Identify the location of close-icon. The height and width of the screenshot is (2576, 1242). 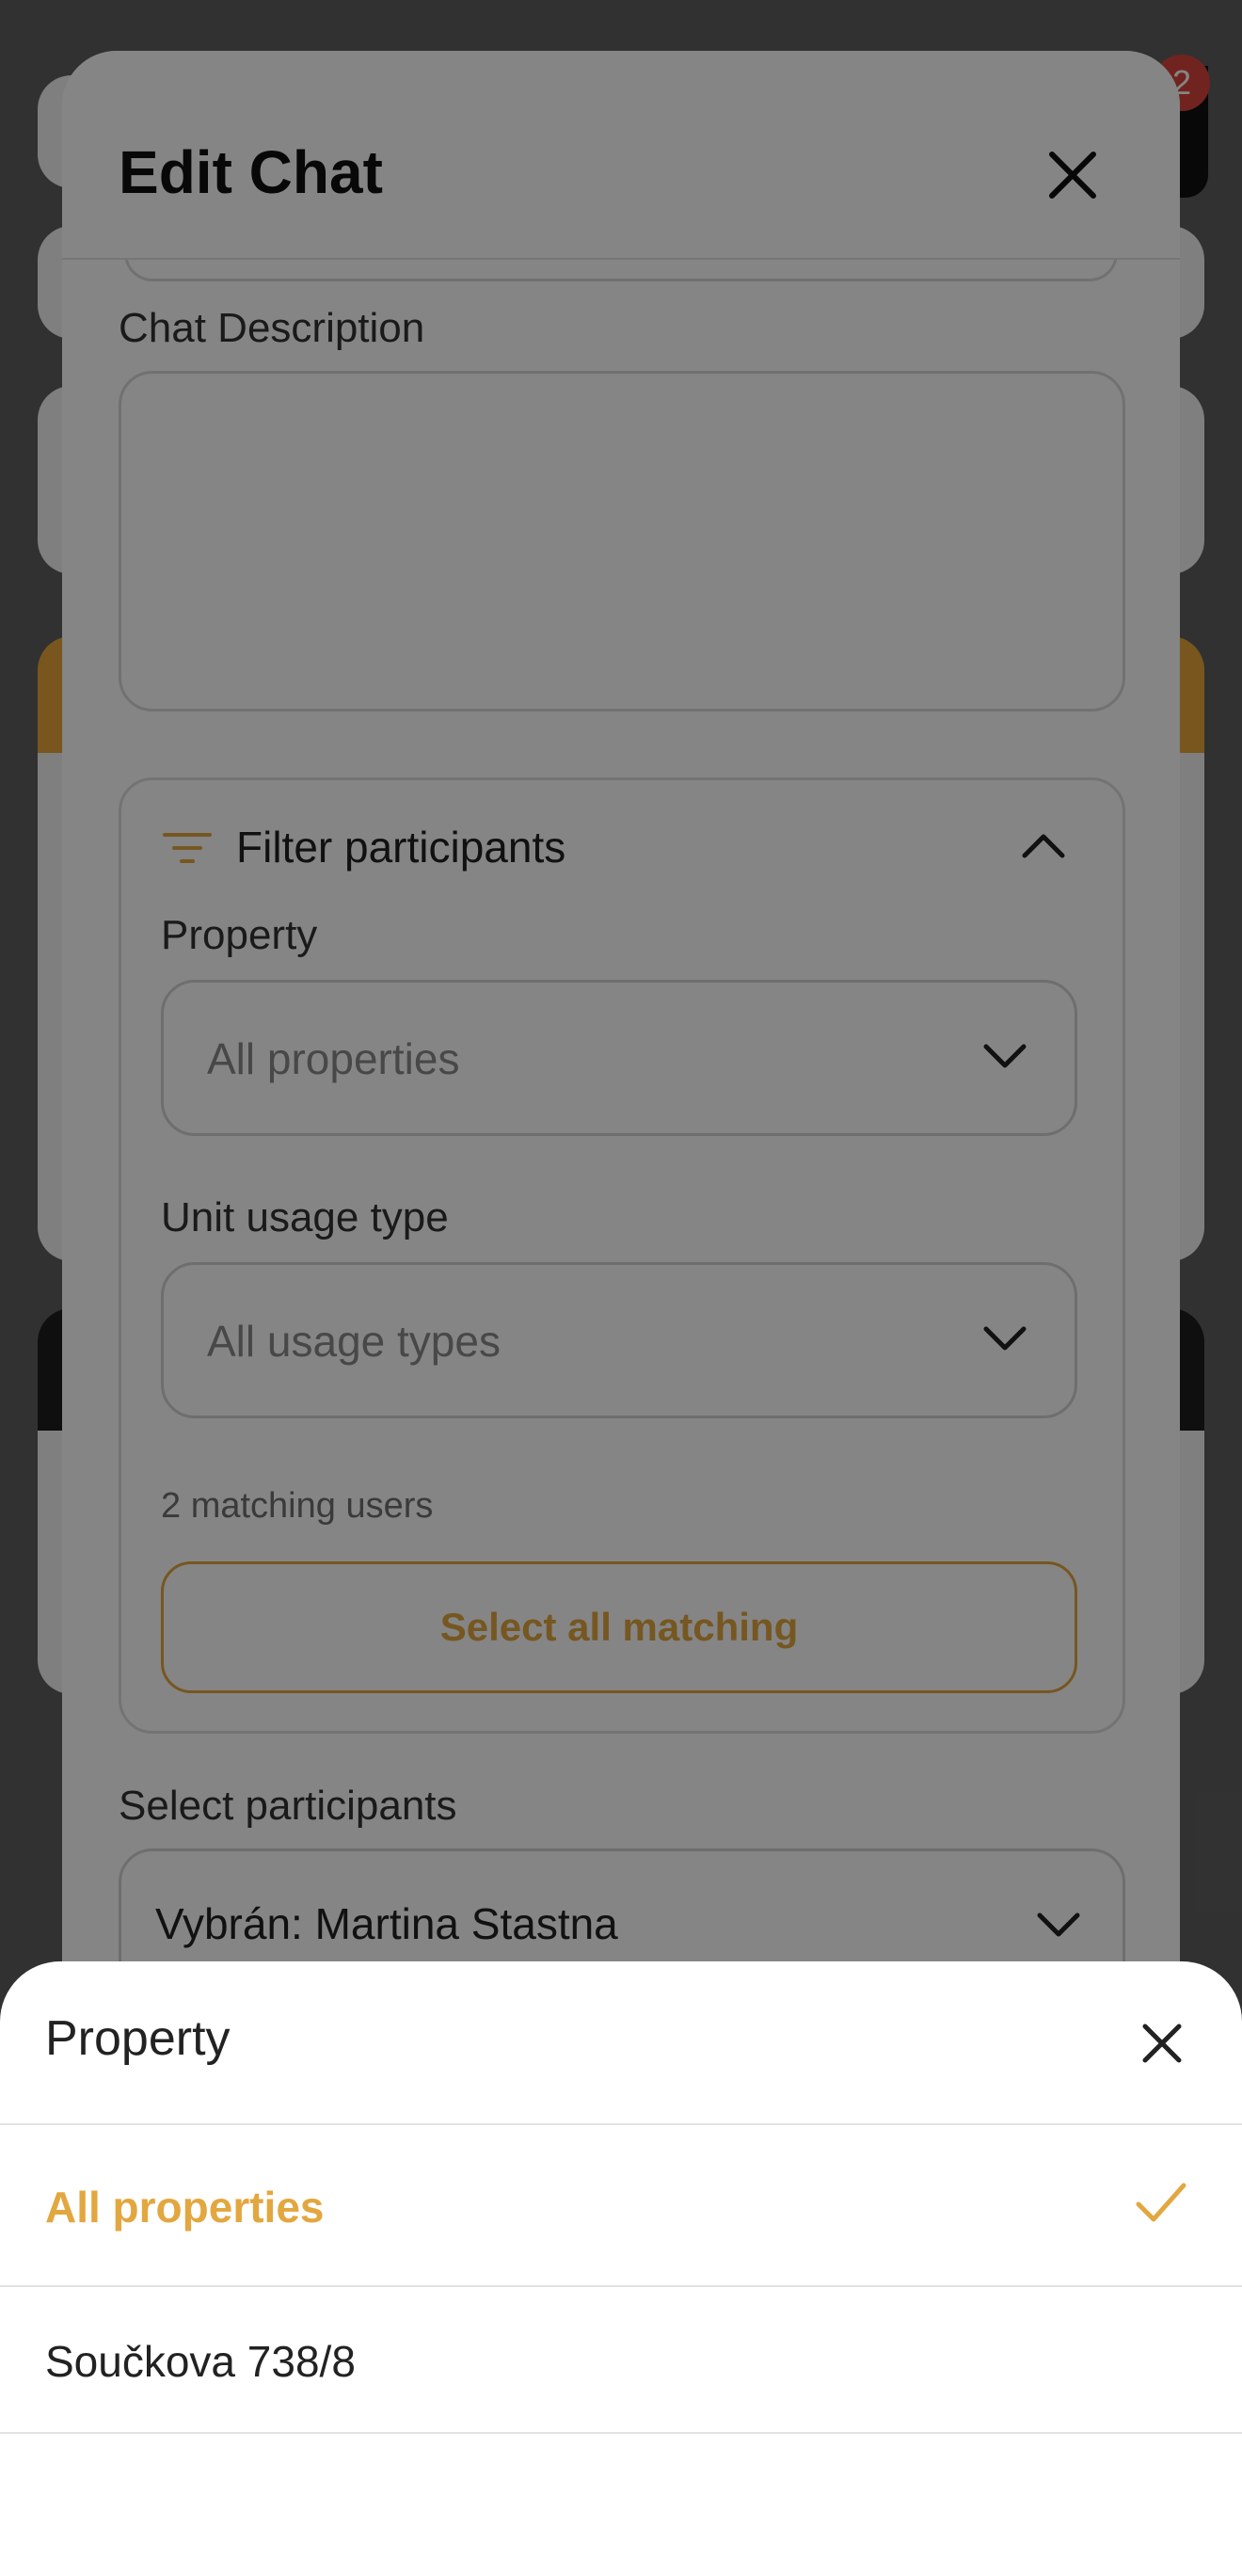
(1162, 2046).